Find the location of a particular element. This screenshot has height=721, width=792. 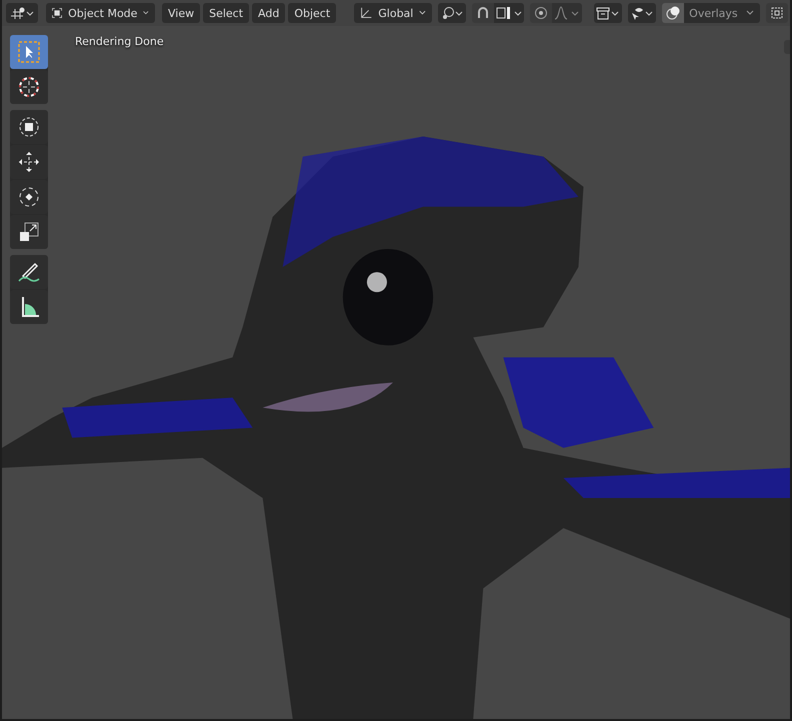

proportional-editing-toggle is located at coordinates (541, 13).